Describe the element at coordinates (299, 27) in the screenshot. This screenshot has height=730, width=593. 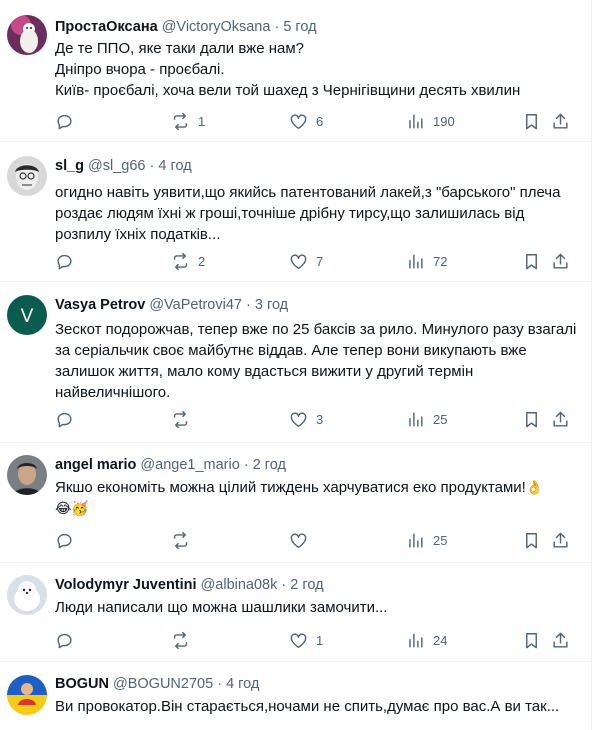
I see `timestamp: 5 год` at that location.